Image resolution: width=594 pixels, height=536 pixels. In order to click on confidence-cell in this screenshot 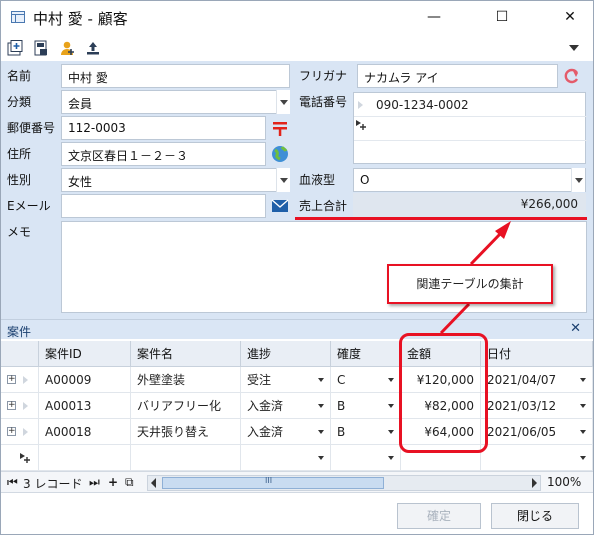, I will do `click(366, 458)`.